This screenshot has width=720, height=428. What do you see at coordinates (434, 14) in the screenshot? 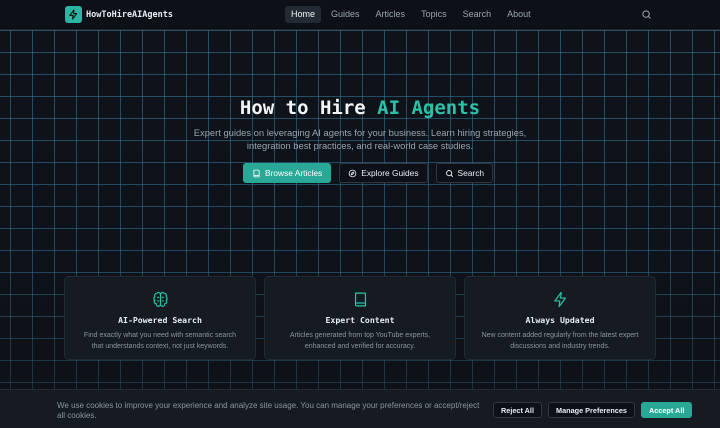
I see `nav-topics: Topics` at bounding box center [434, 14].